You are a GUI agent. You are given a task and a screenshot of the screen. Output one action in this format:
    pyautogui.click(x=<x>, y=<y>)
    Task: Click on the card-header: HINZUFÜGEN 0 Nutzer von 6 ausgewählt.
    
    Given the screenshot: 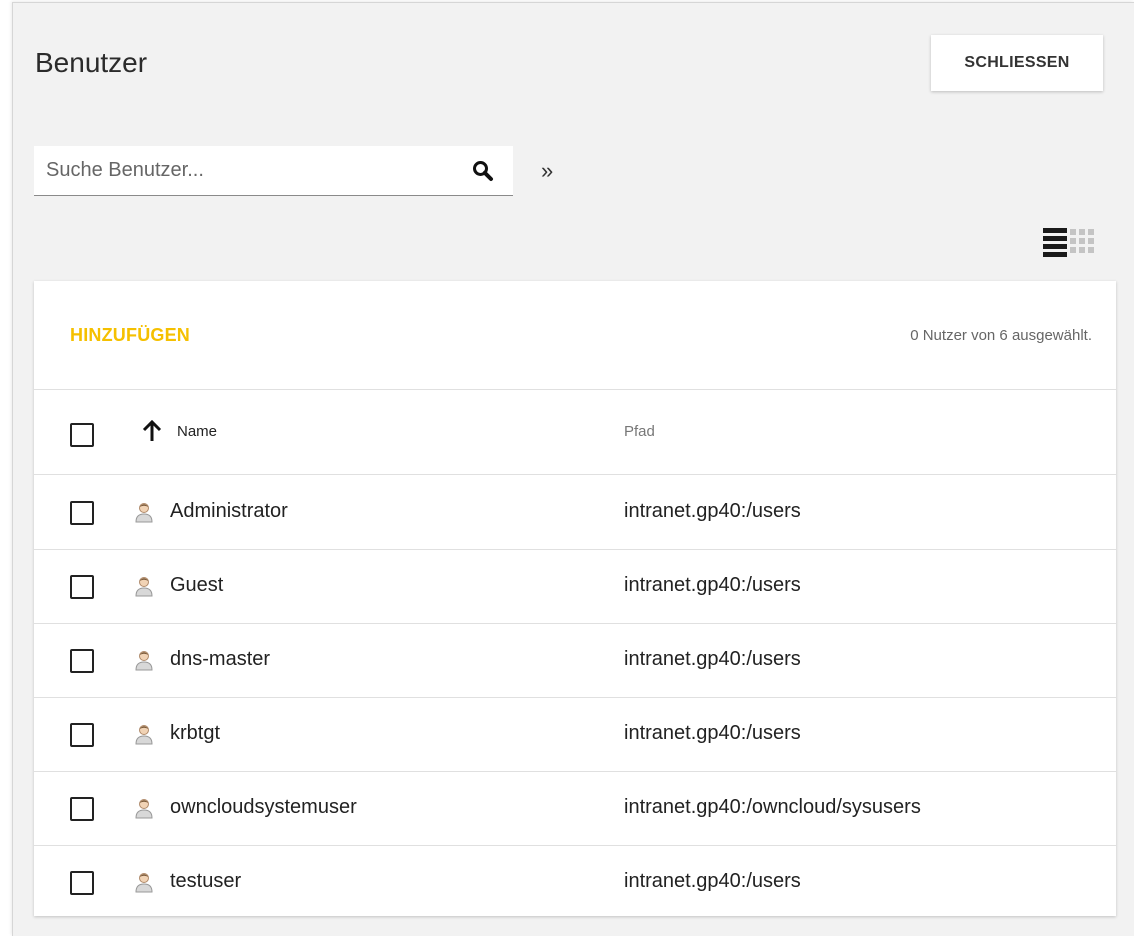 What is the action you would take?
    pyautogui.click(x=575, y=335)
    